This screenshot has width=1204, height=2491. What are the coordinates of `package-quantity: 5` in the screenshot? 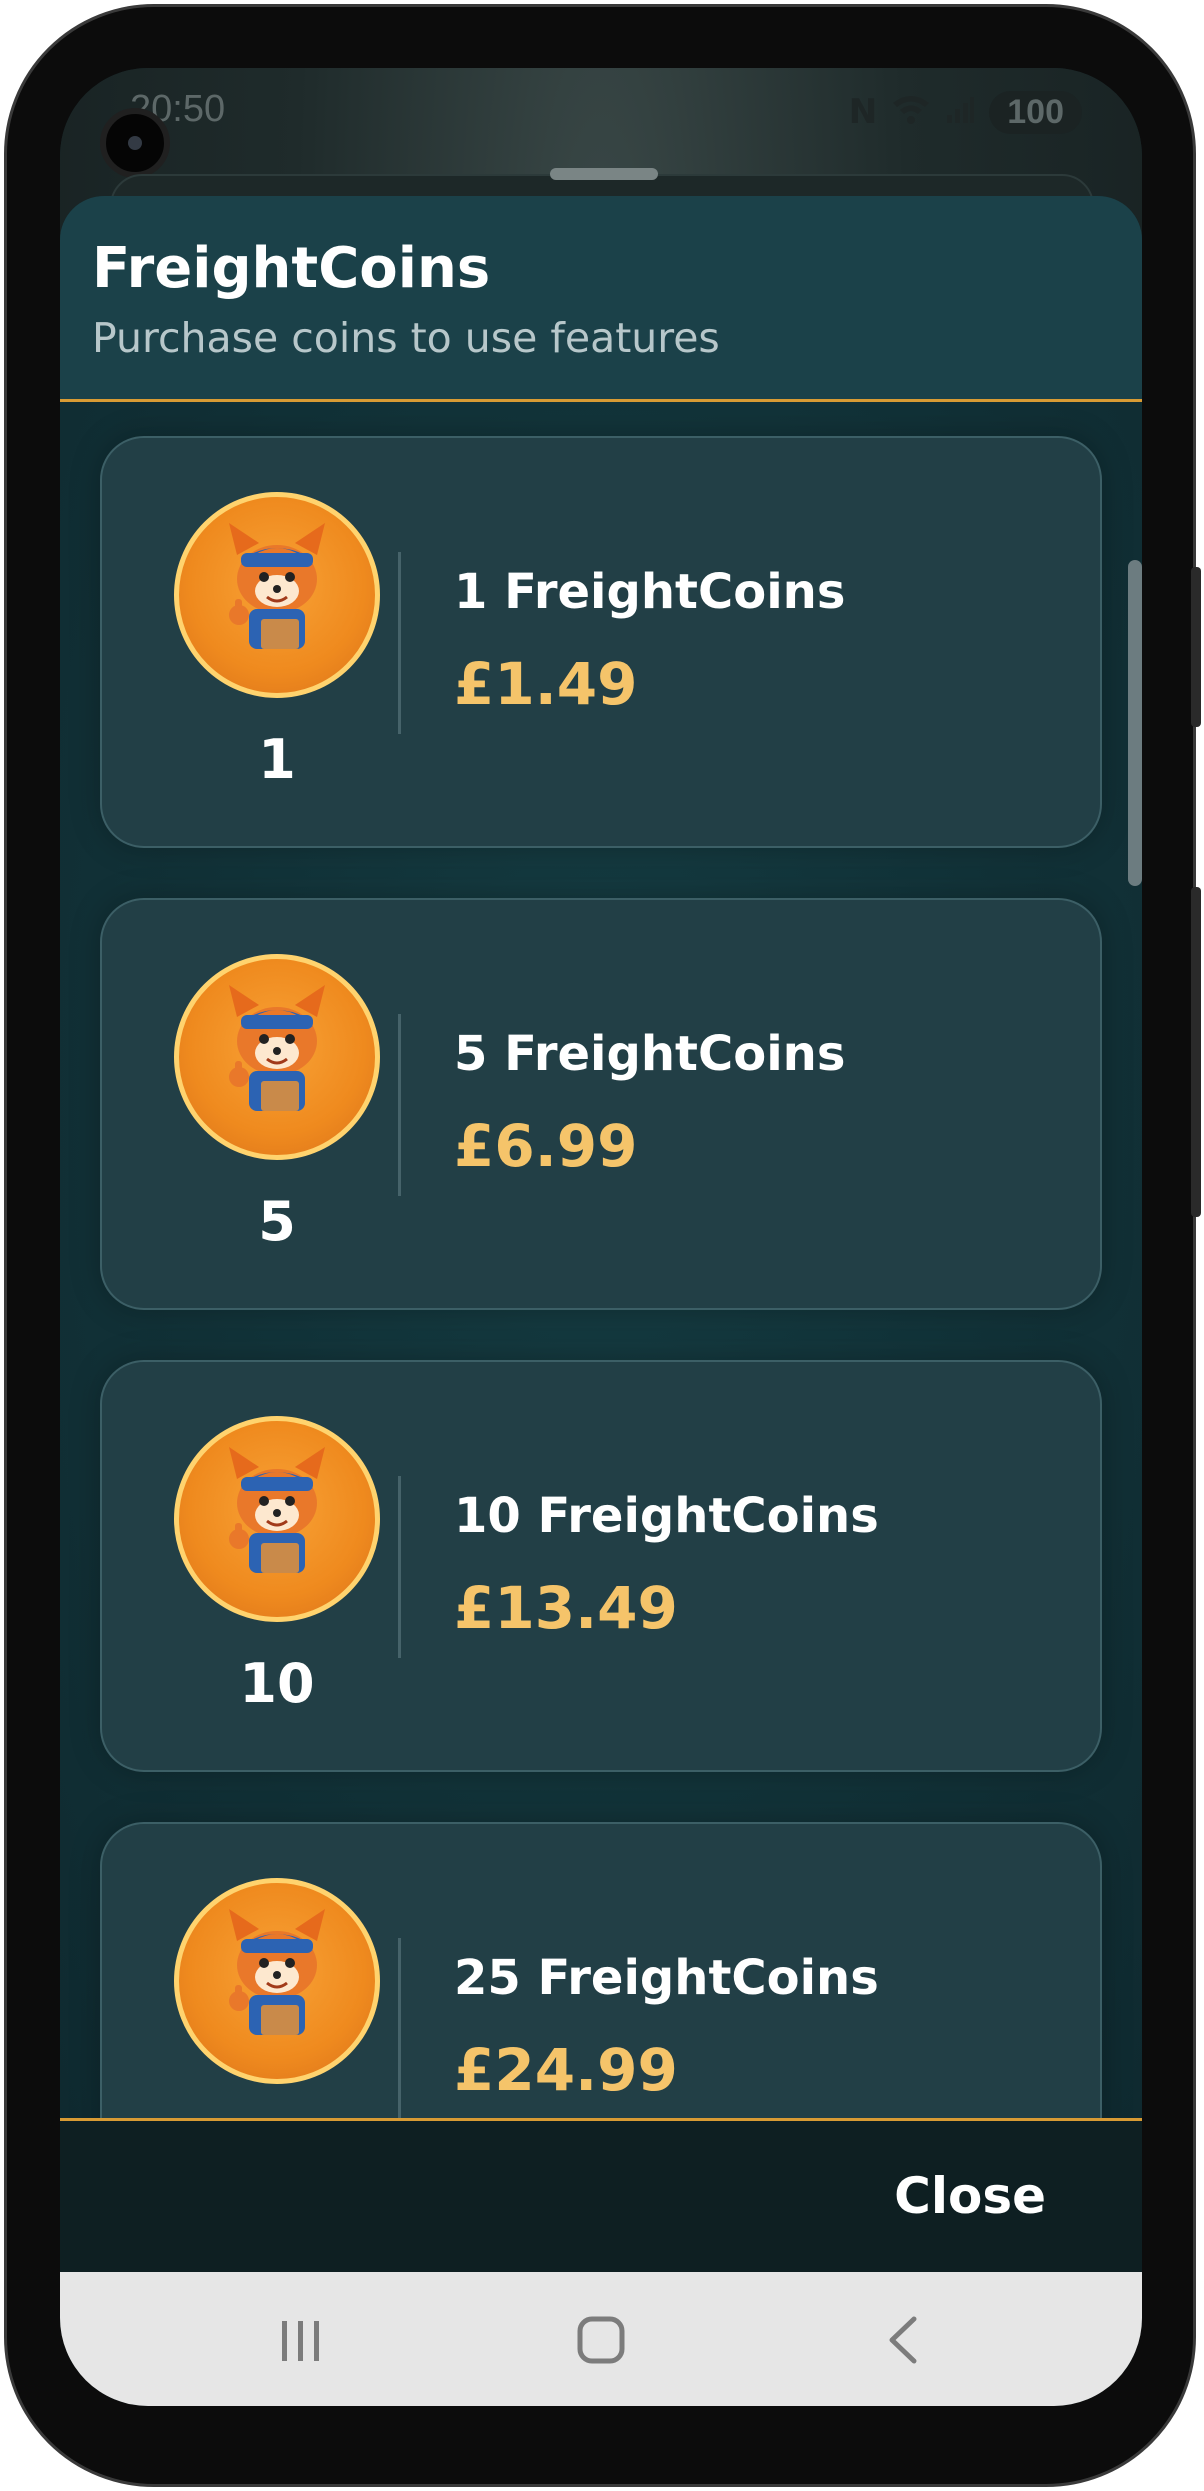 It's located at (277, 1221).